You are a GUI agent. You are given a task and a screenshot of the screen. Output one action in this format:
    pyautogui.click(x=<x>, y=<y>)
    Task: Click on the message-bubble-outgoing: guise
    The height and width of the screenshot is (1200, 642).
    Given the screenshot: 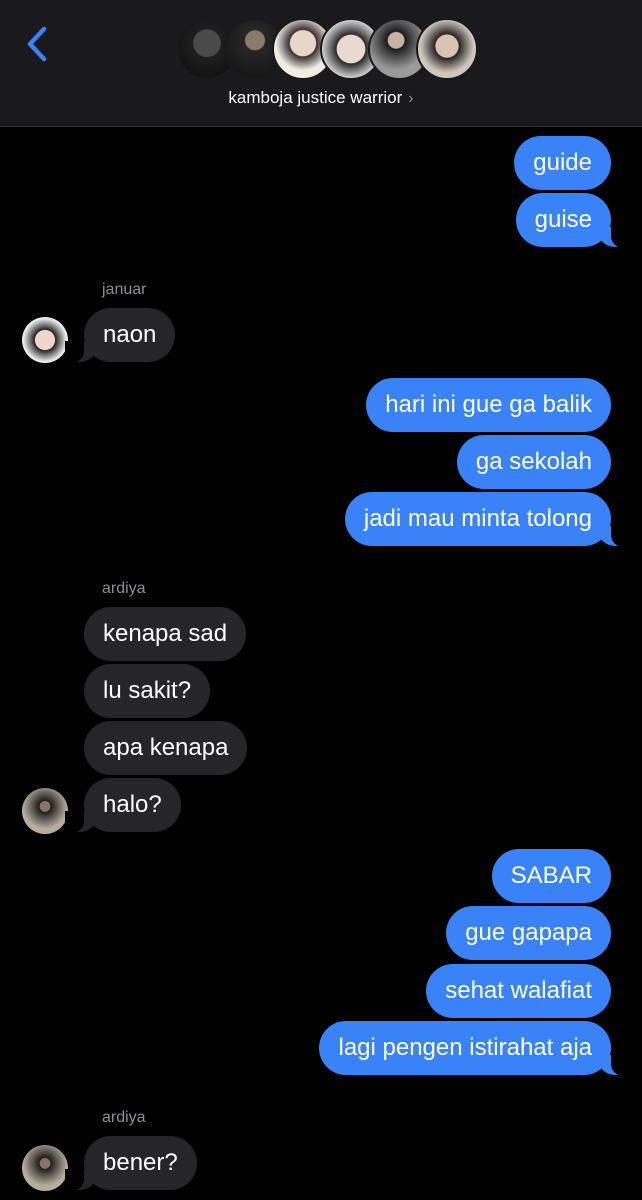 What is the action you would take?
    pyautogui.click(x=573, y=220)
    